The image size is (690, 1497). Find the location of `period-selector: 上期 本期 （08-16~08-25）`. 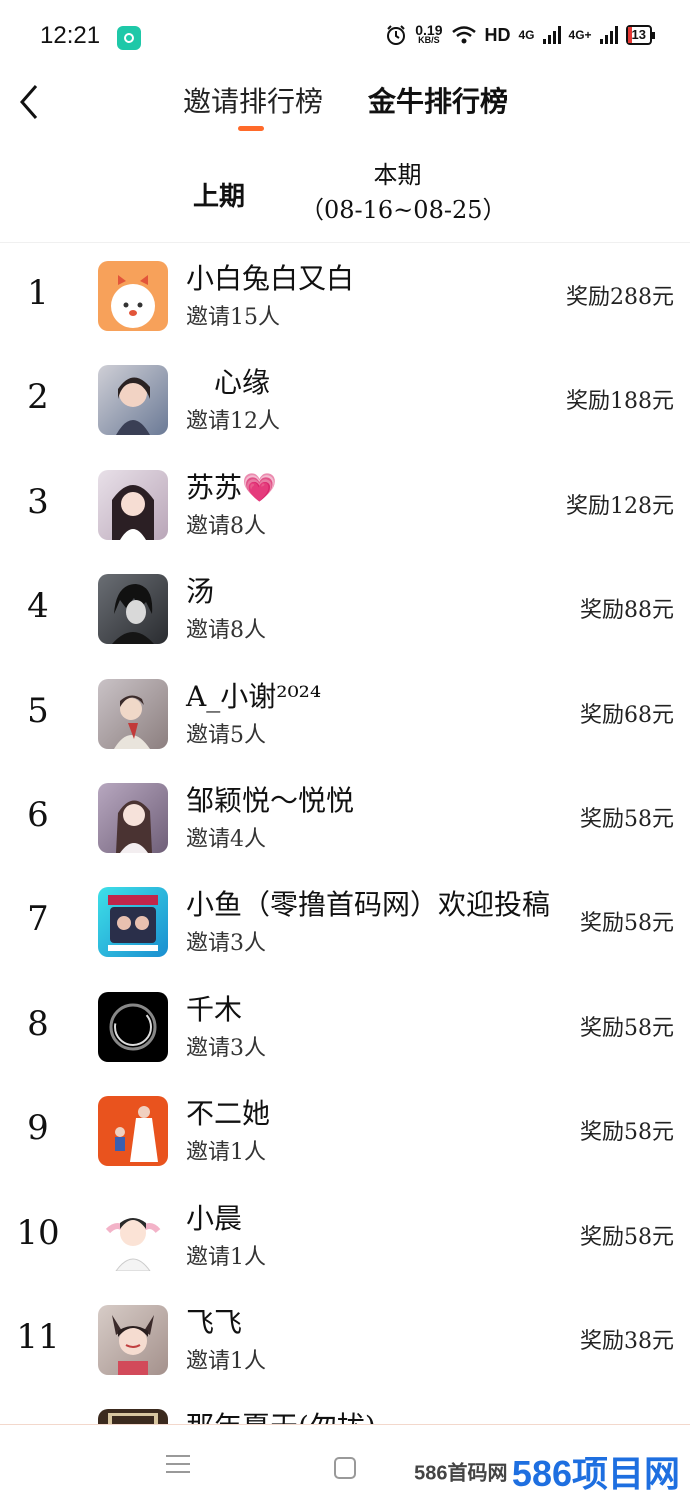

period-selector: 上期 本期 （08-16~08-25） is located at coordinates (345, 193).